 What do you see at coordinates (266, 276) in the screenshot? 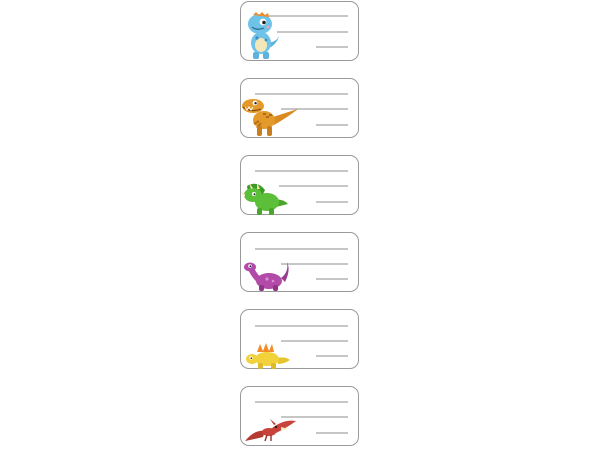
I see `purple-long-neck-dinosaur-icon` at bounding box center [266, 276].